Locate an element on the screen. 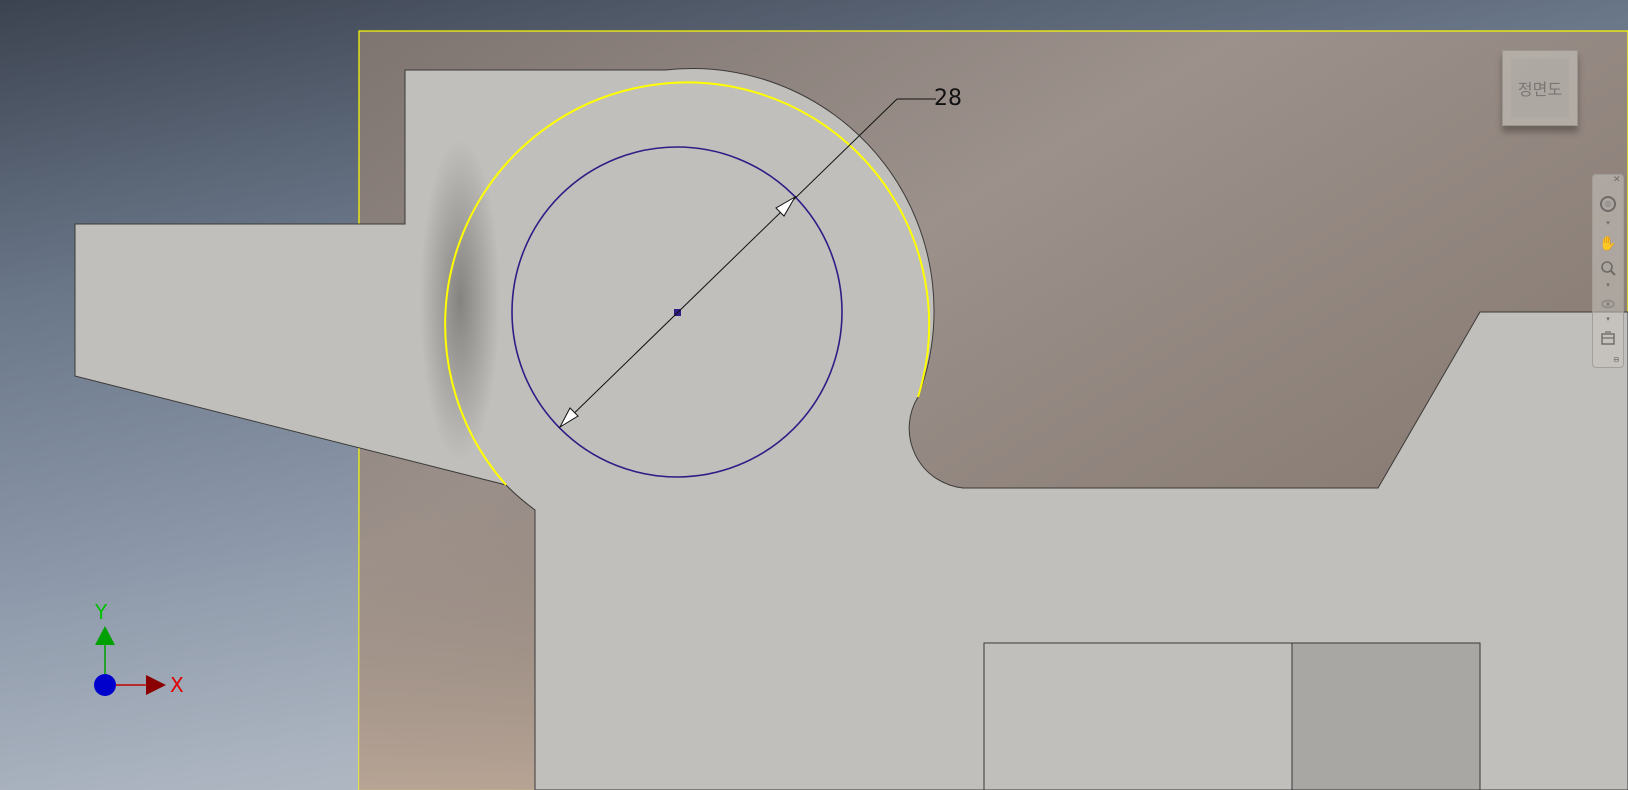 The image size is (1628, 790). axis-triad is located at coordinates (130, 661).